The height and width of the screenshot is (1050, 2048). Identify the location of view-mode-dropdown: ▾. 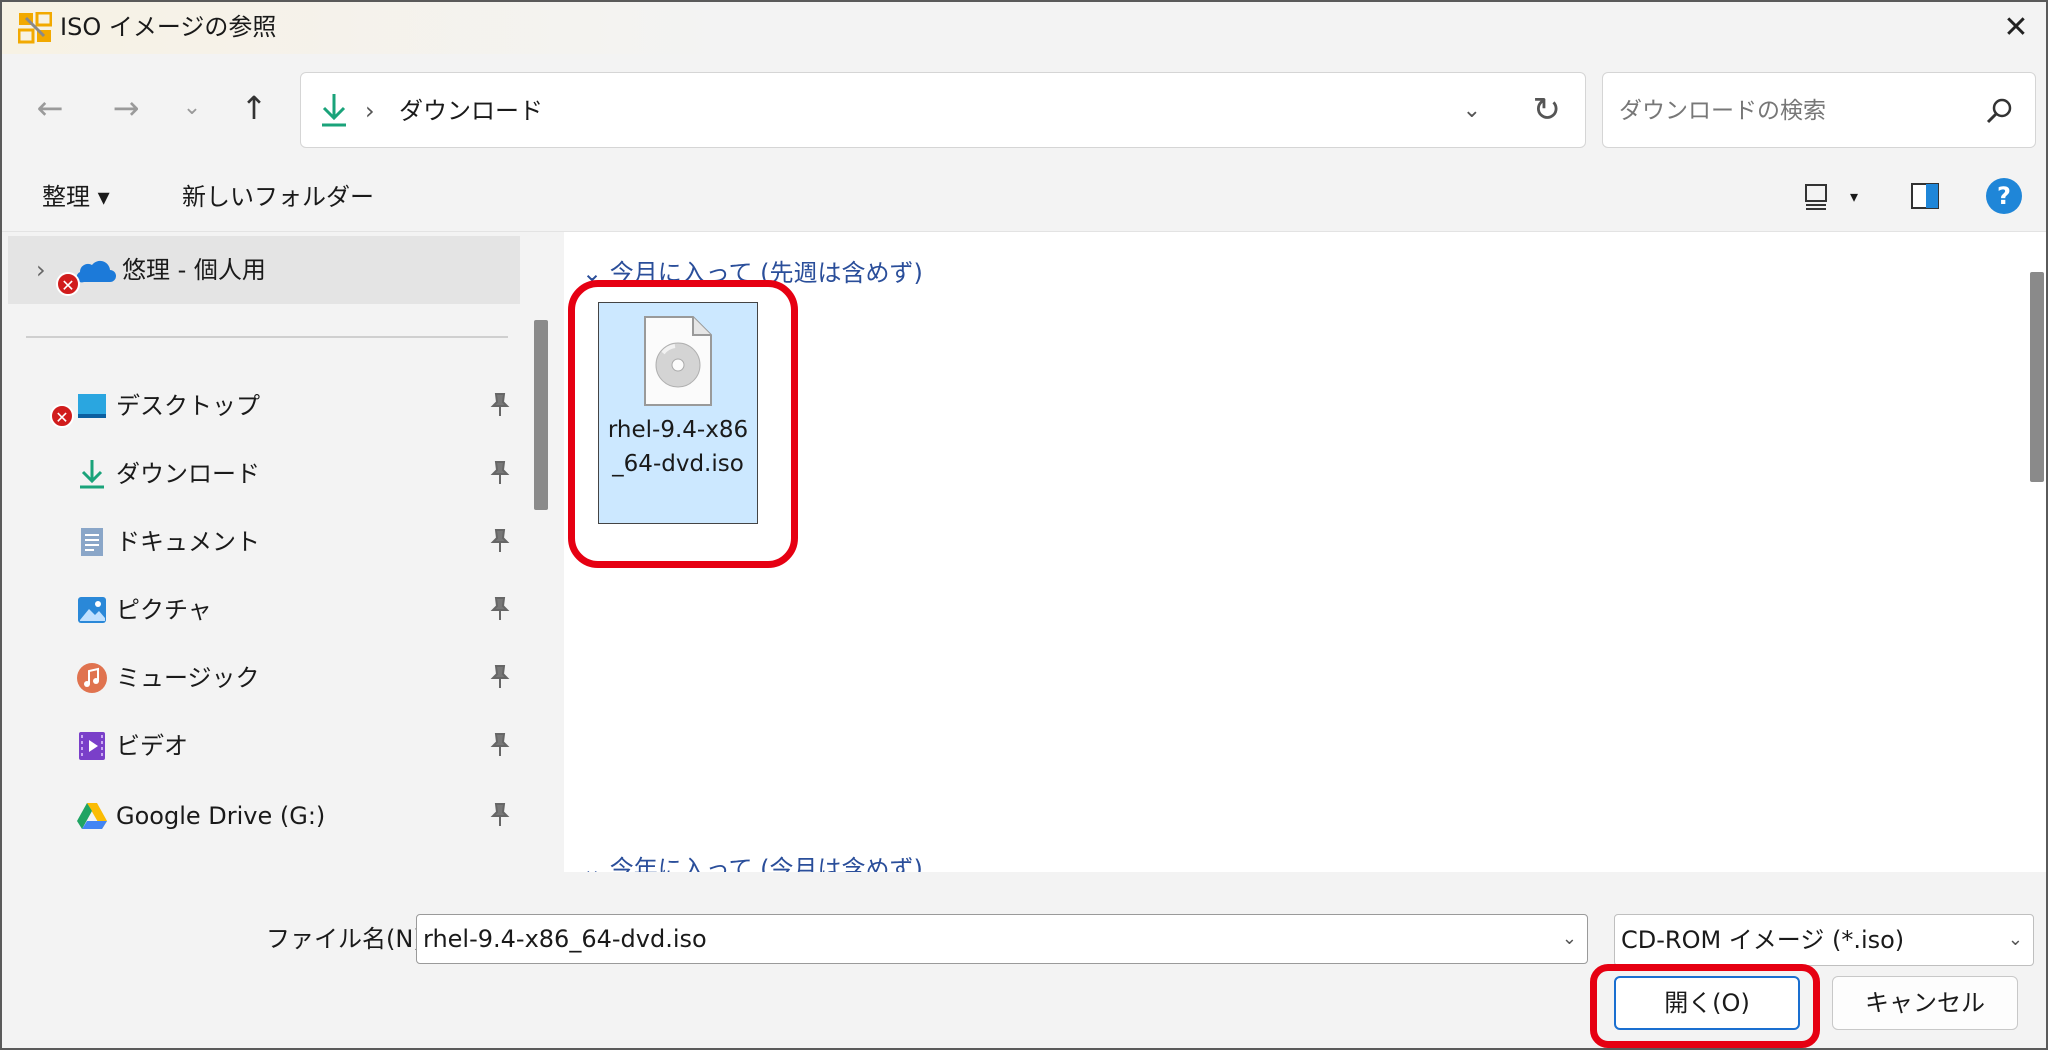
(1854, 197).